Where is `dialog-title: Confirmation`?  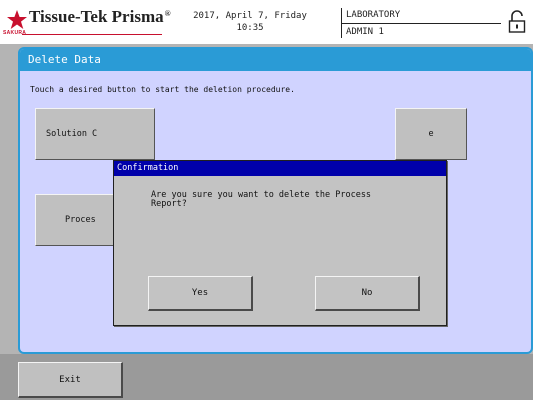
dialog-title: Confirmation is located at coordinates (280, 168).